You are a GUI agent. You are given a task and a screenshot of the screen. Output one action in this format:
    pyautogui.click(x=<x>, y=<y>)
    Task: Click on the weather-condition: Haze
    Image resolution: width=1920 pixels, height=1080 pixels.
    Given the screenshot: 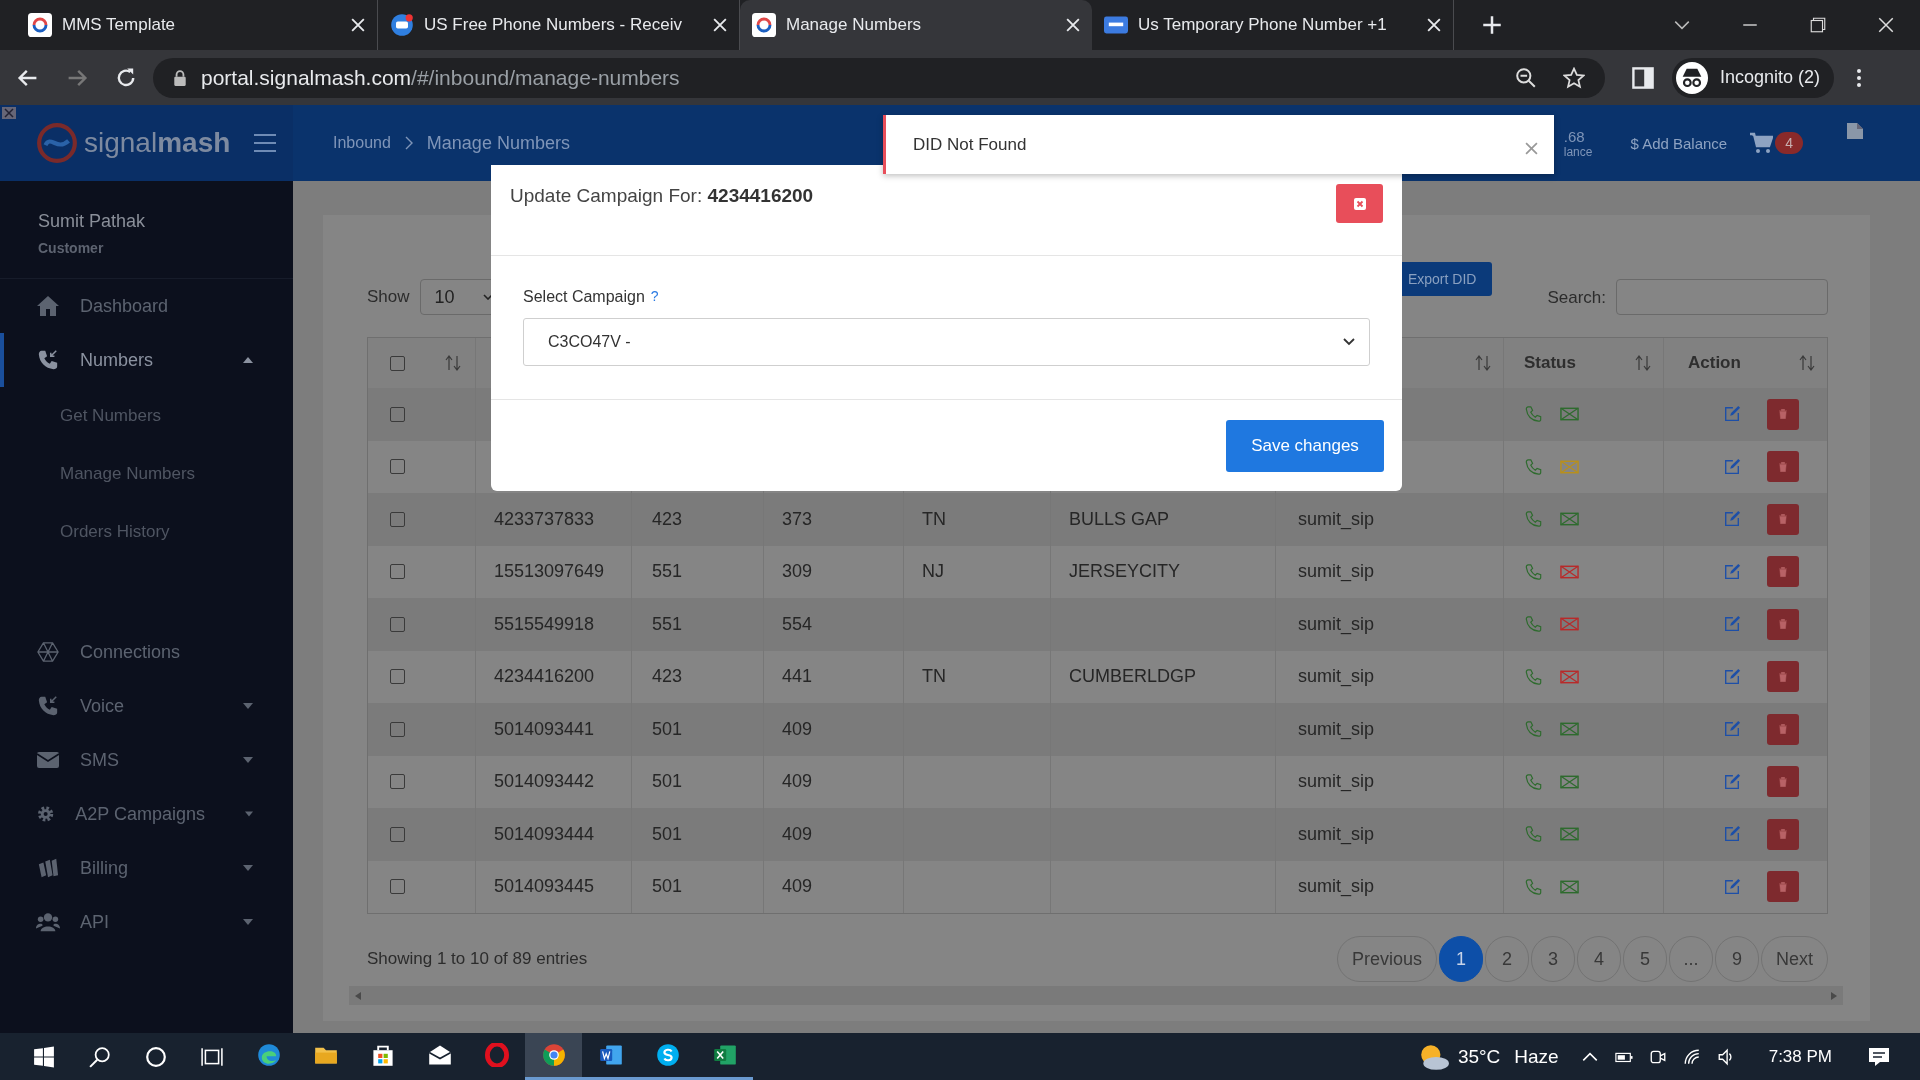 What is the action you would take?
    pyautogui.click(x=1536, y=1056)
    